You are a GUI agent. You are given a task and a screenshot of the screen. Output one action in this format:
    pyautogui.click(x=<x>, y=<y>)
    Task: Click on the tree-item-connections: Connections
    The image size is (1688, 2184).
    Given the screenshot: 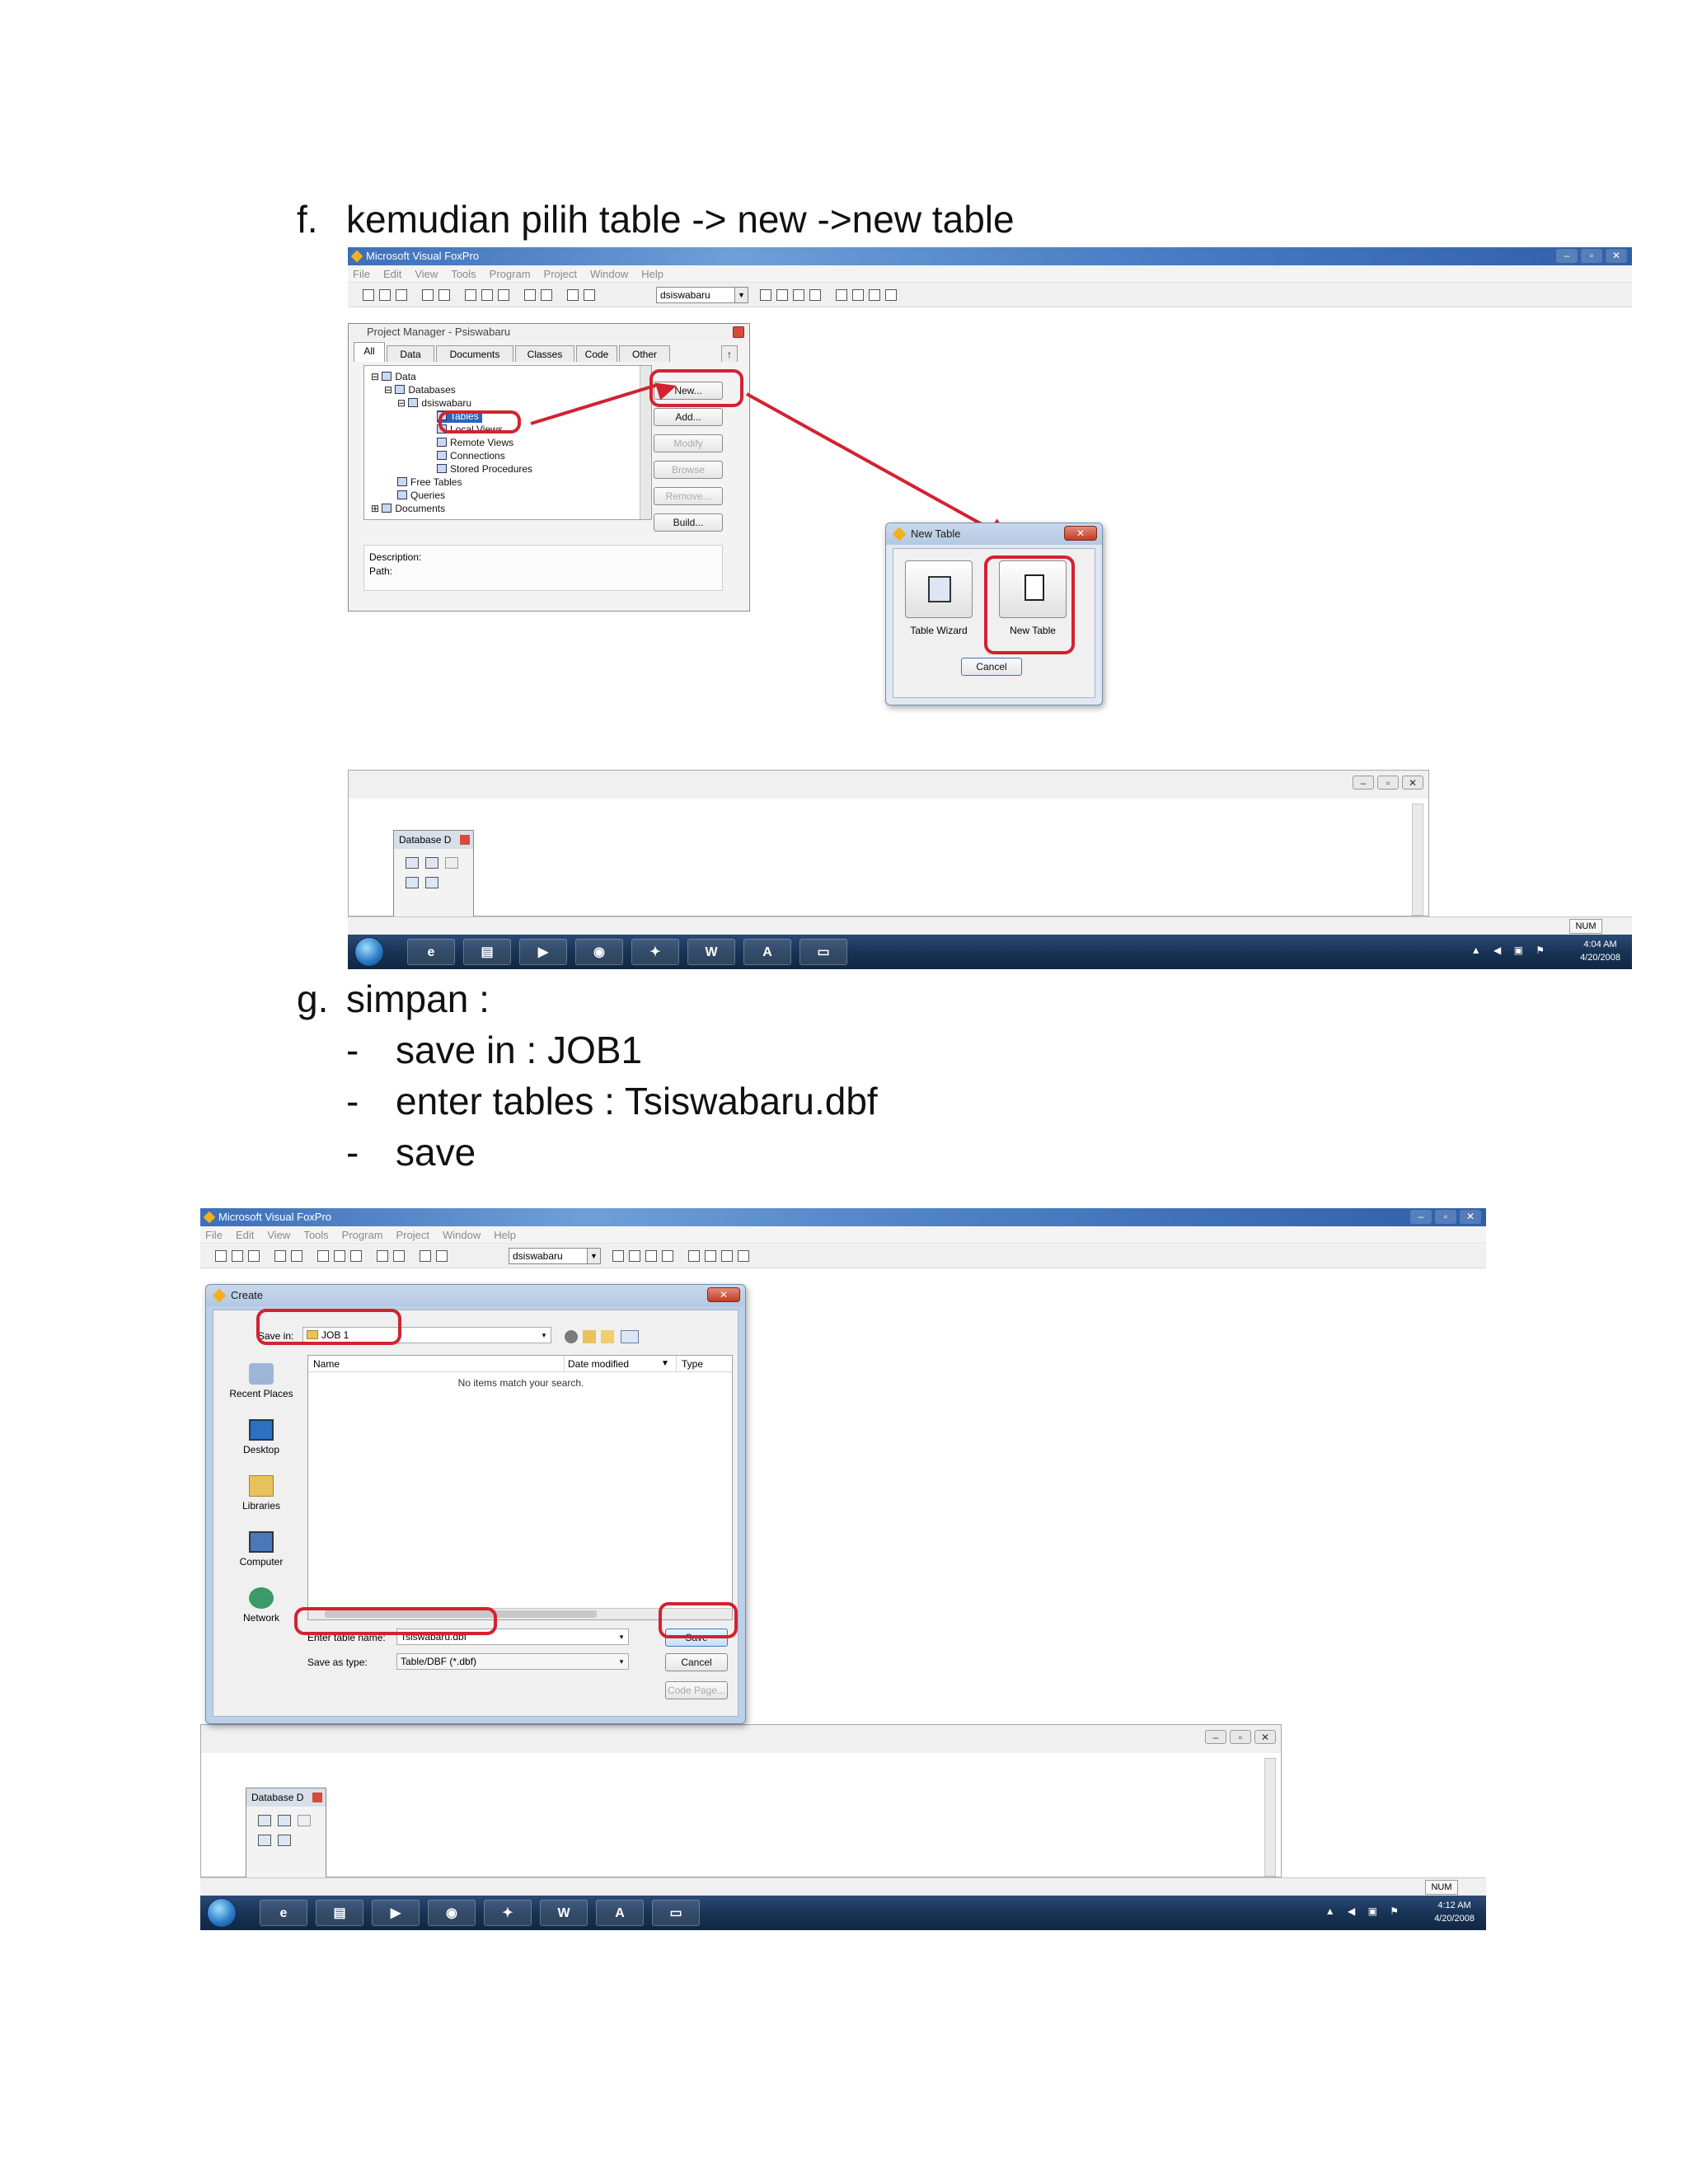 What is the action you would take?
    pyautogui.click(x=471, y=456)
    